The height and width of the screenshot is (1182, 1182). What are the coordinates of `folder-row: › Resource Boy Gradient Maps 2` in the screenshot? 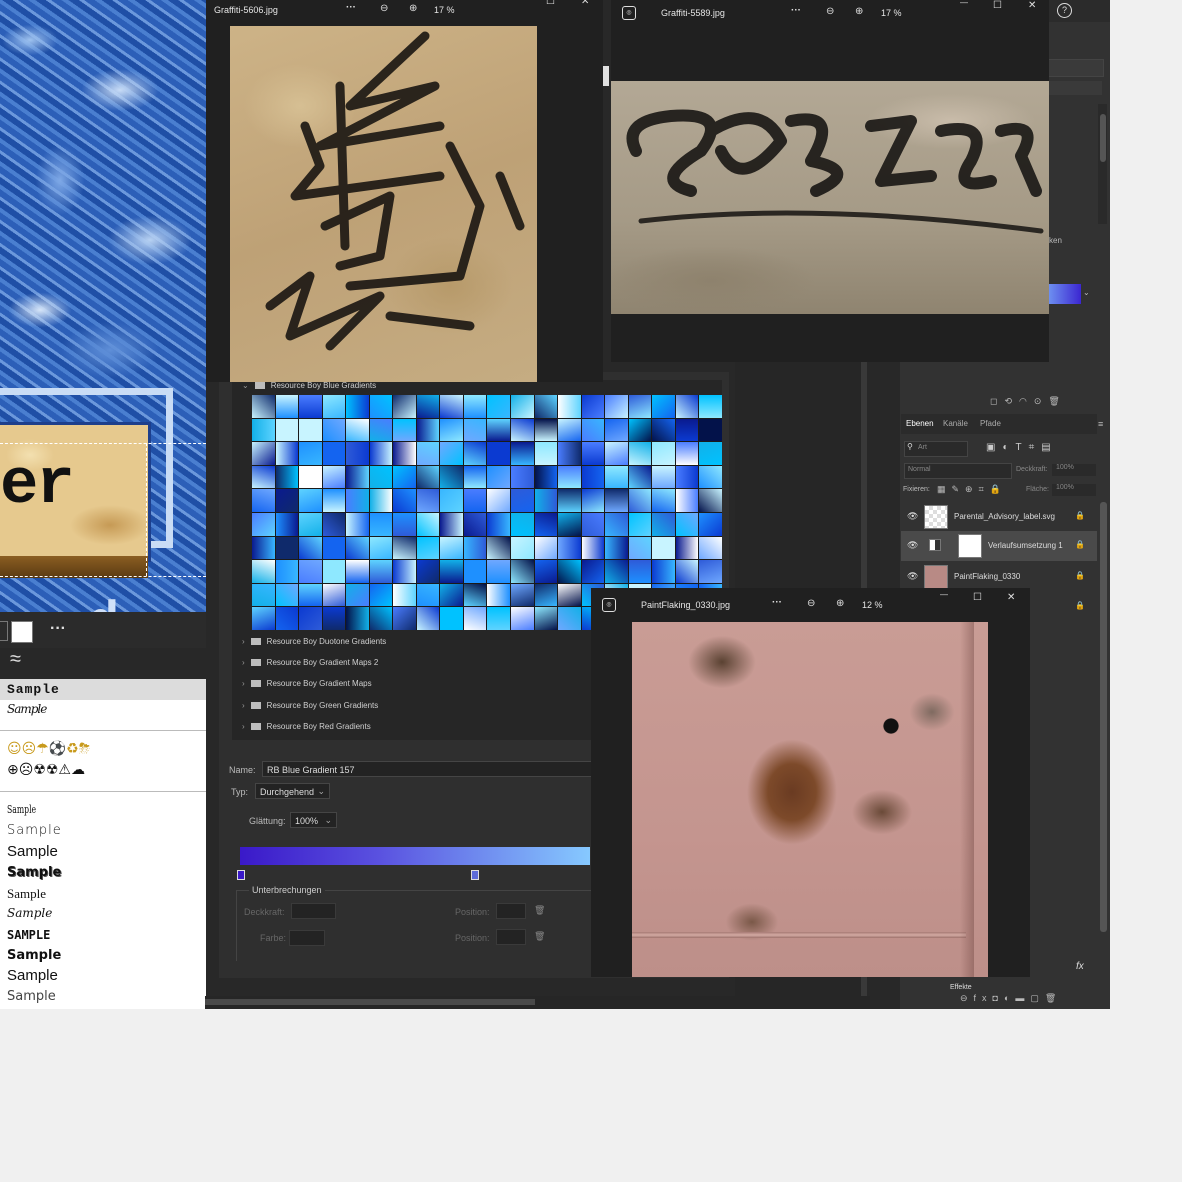 It's located at (310, 662).